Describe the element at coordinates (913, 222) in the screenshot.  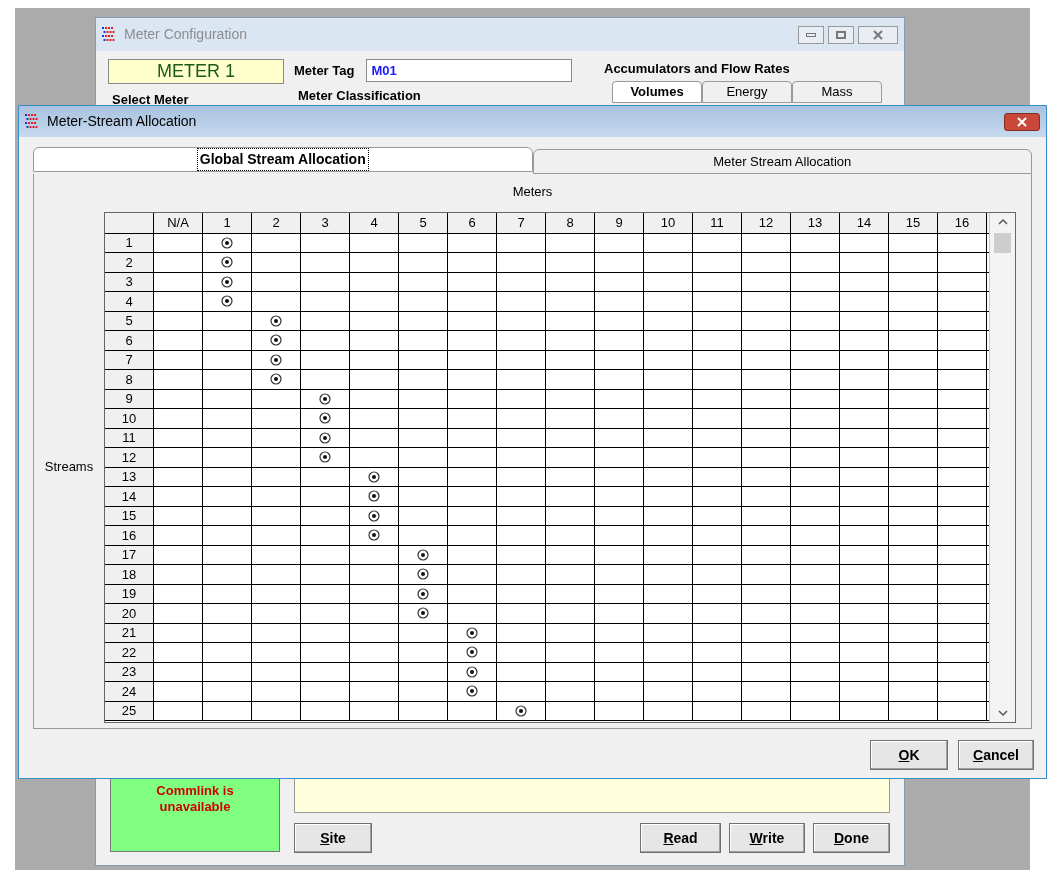
I see `column-header: 15` at that location.